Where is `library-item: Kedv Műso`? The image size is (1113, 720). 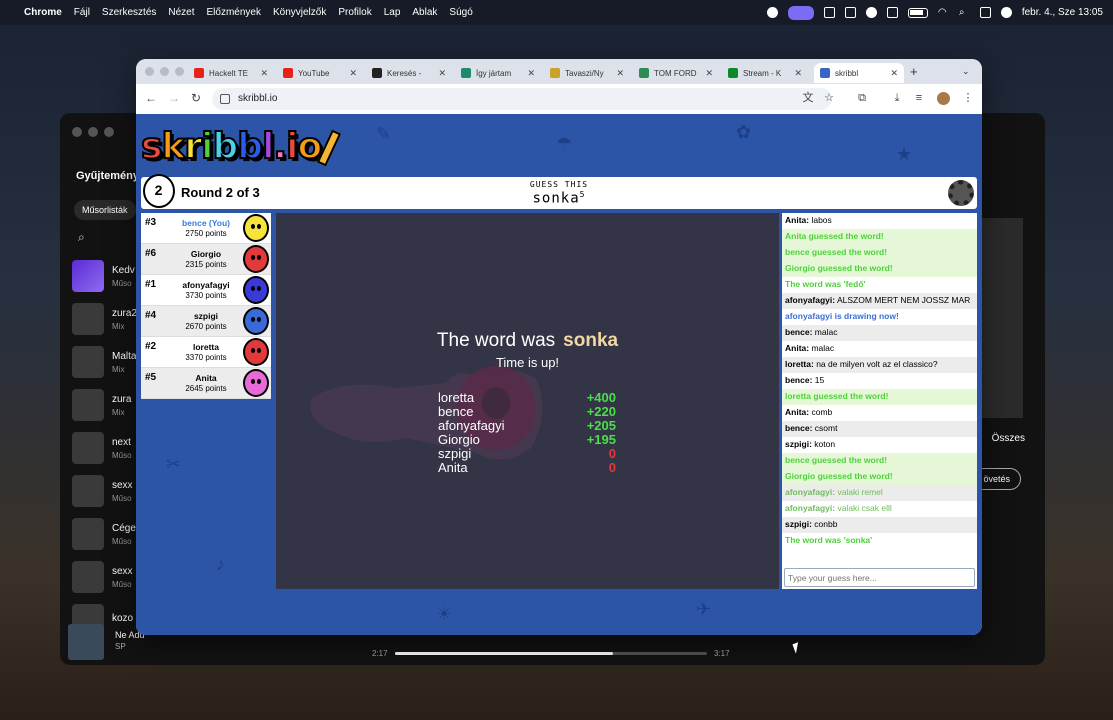 library-item: Kedv Műso is located at coordinates (105, 276).